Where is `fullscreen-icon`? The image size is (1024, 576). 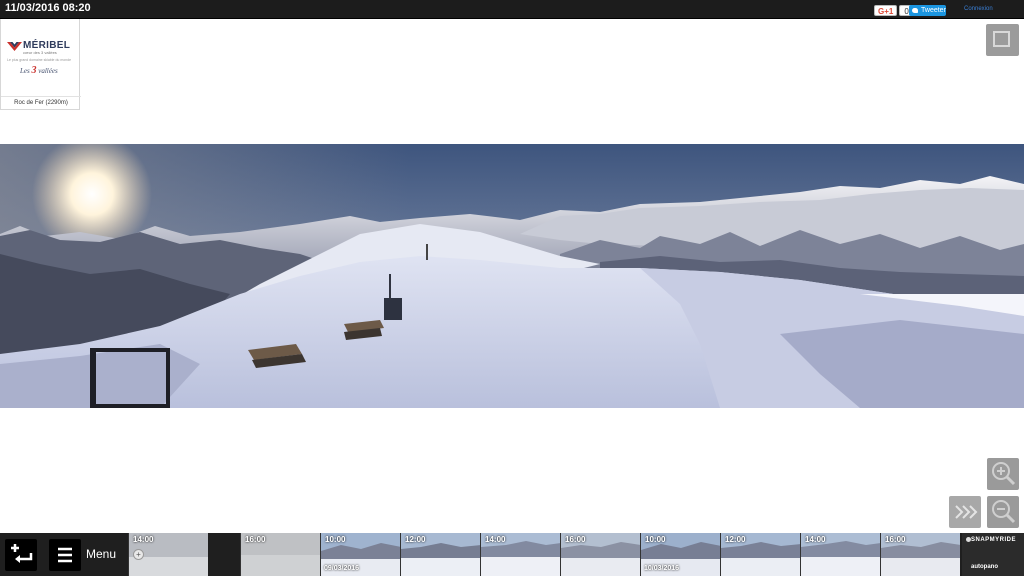 fullscreen-icon is located at coordinates (1001, 39).